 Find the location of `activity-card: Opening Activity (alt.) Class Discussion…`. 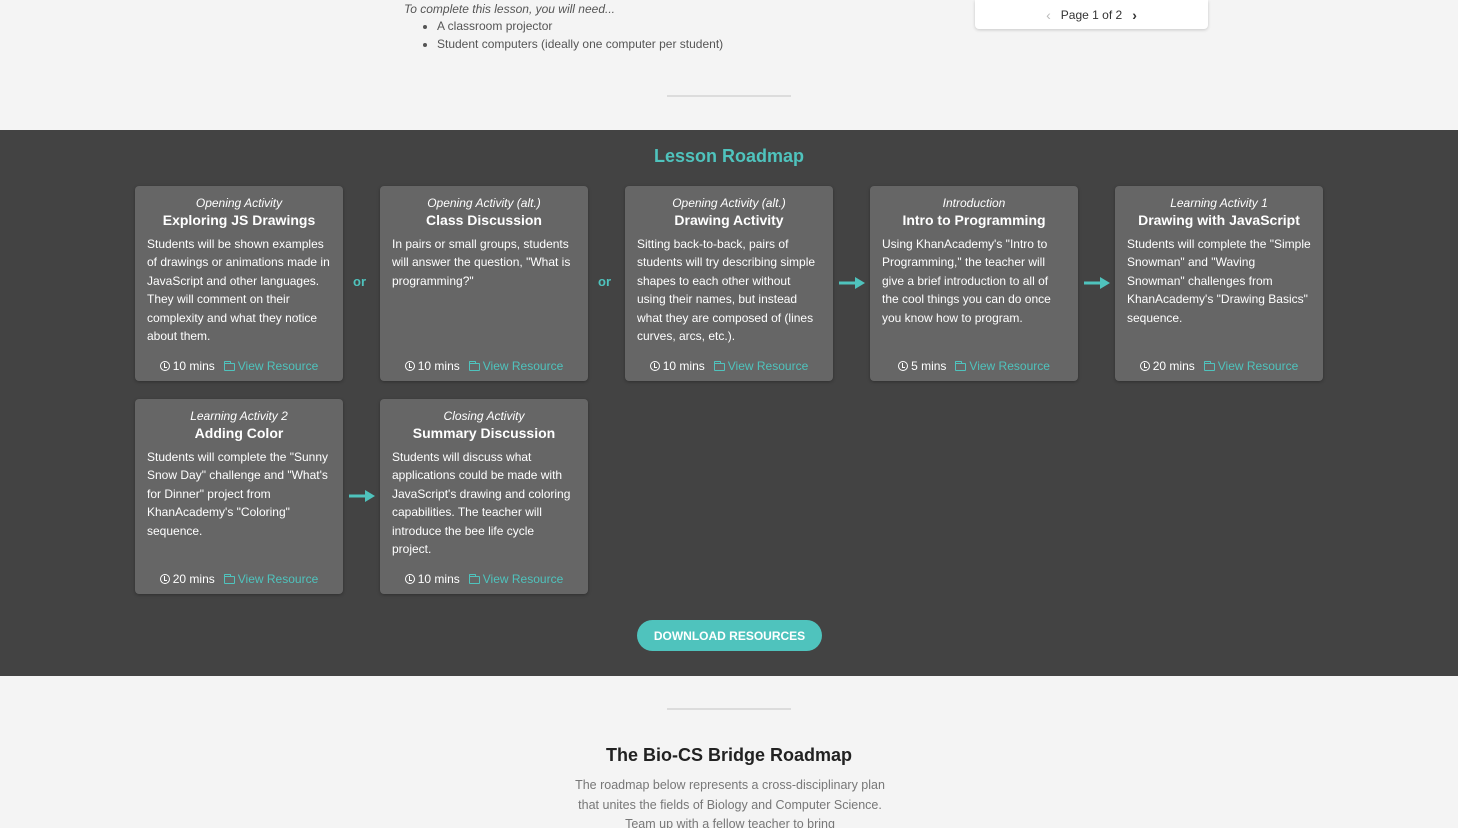

activity-card: Opening Activity (alt.) Class Discussion… is located at coordinates (484, 283).